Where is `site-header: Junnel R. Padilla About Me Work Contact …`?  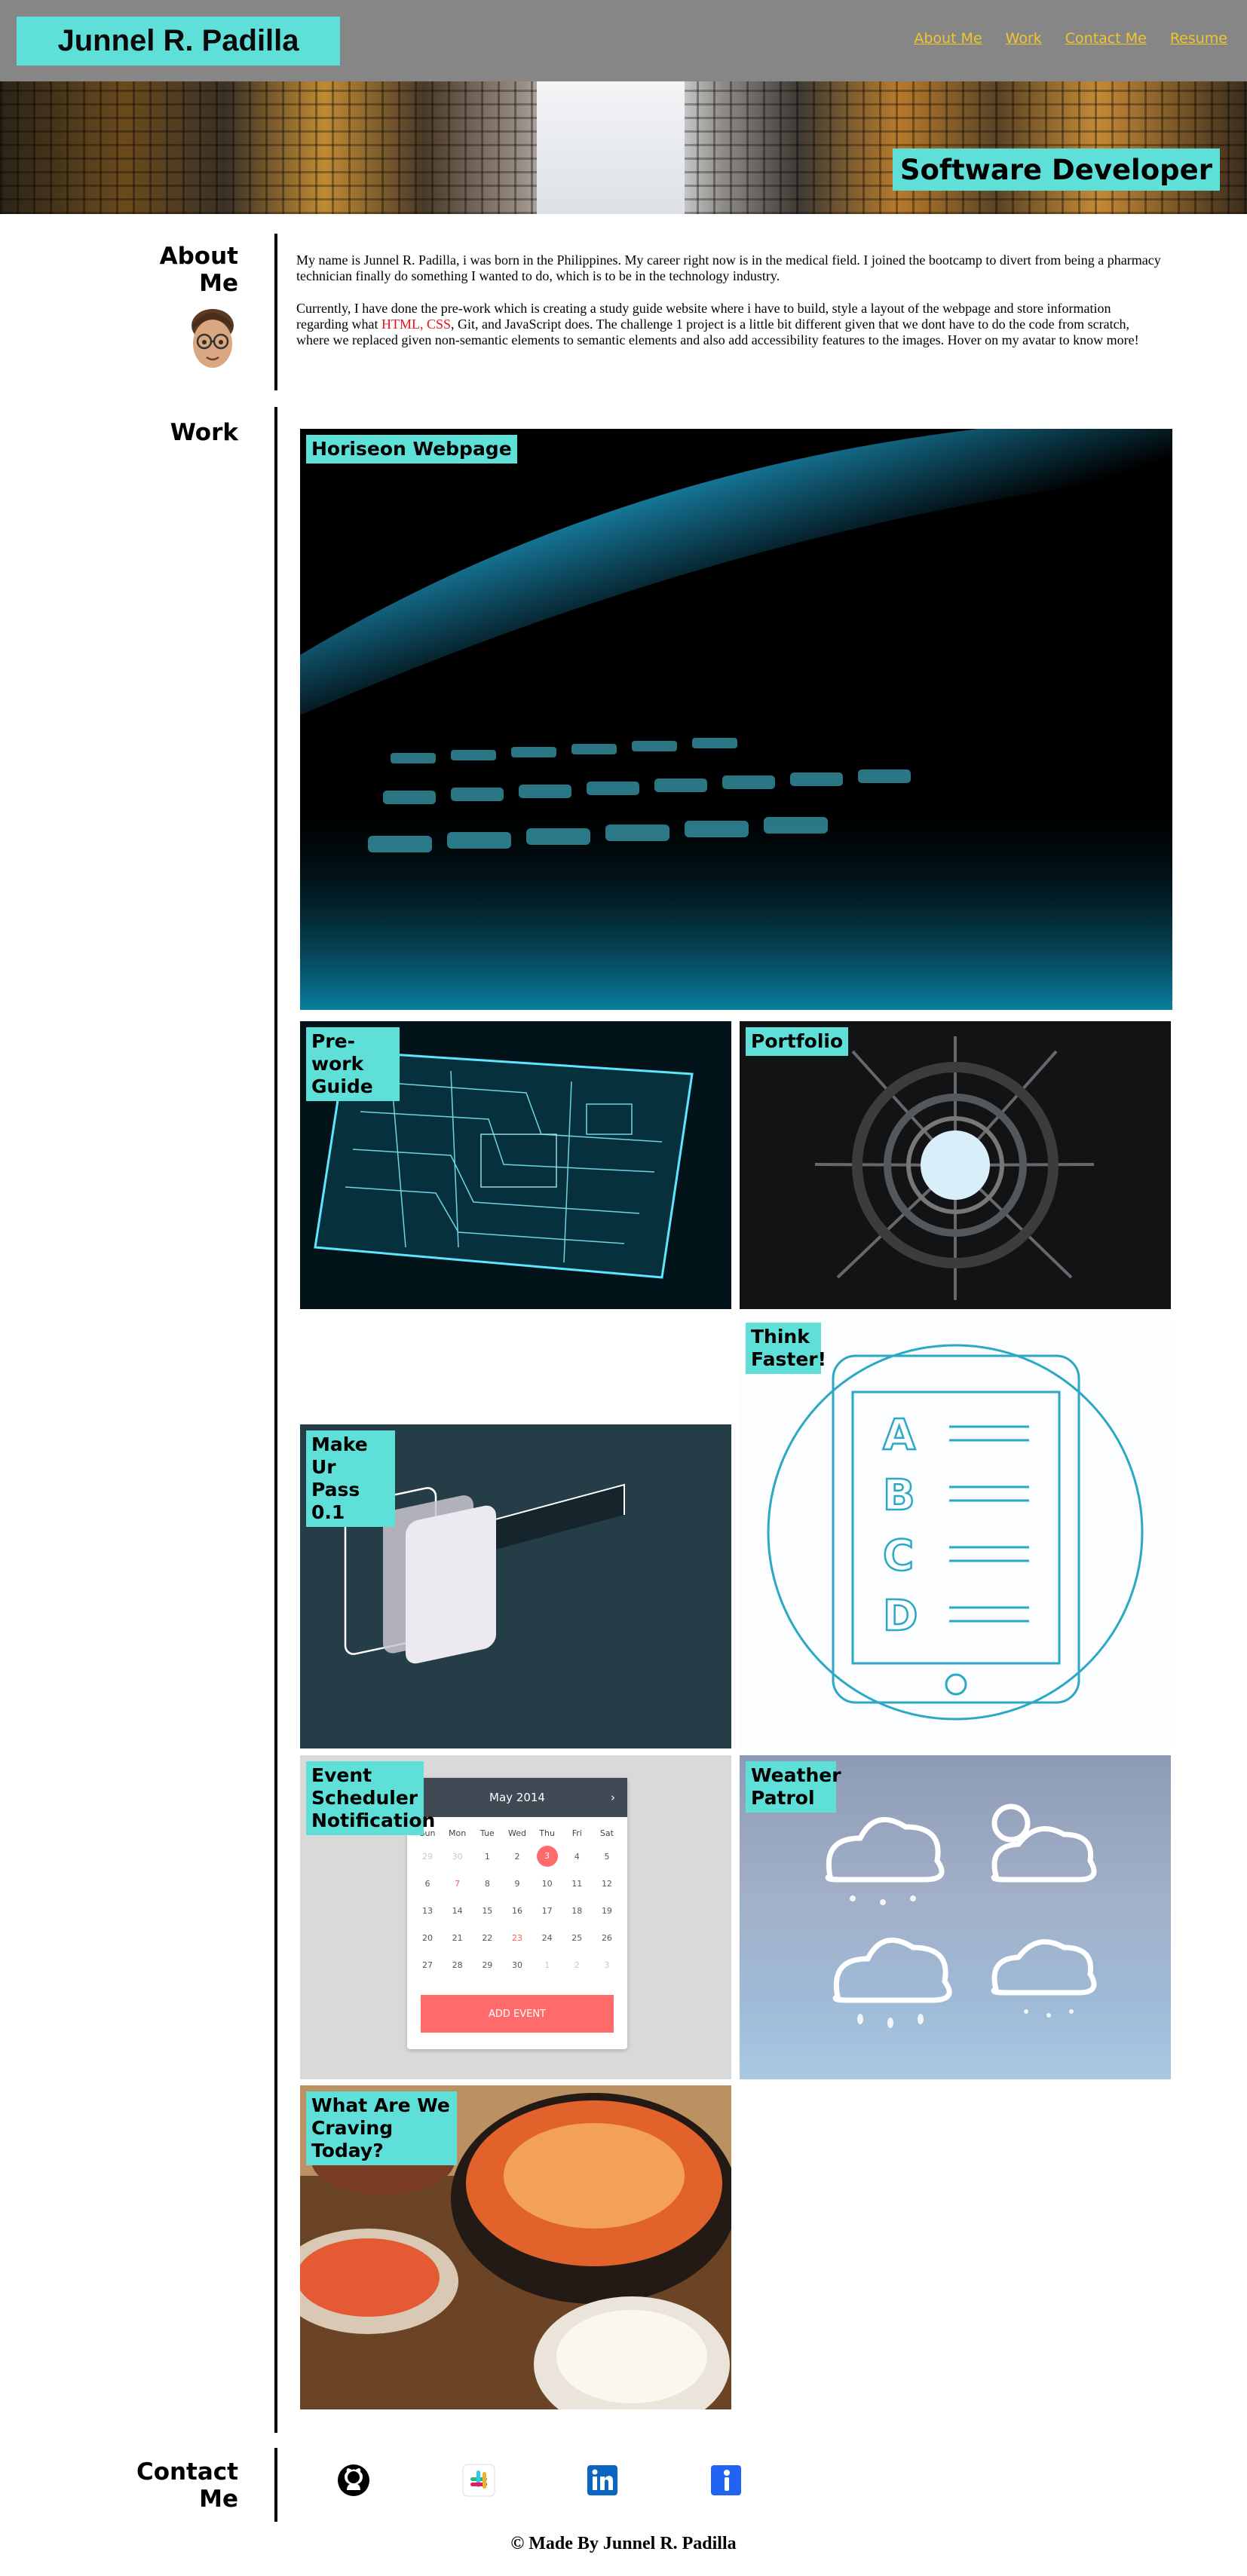
site-header: Junnel R. Padilla About Me Work Contact … is located at coordinates (623, 40).